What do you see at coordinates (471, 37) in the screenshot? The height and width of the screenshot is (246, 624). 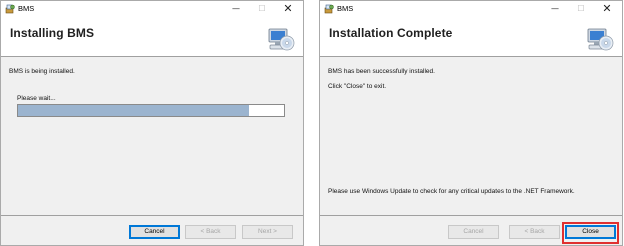 I see `header-banner: Installation Complete` at bounding box center [471, 37].